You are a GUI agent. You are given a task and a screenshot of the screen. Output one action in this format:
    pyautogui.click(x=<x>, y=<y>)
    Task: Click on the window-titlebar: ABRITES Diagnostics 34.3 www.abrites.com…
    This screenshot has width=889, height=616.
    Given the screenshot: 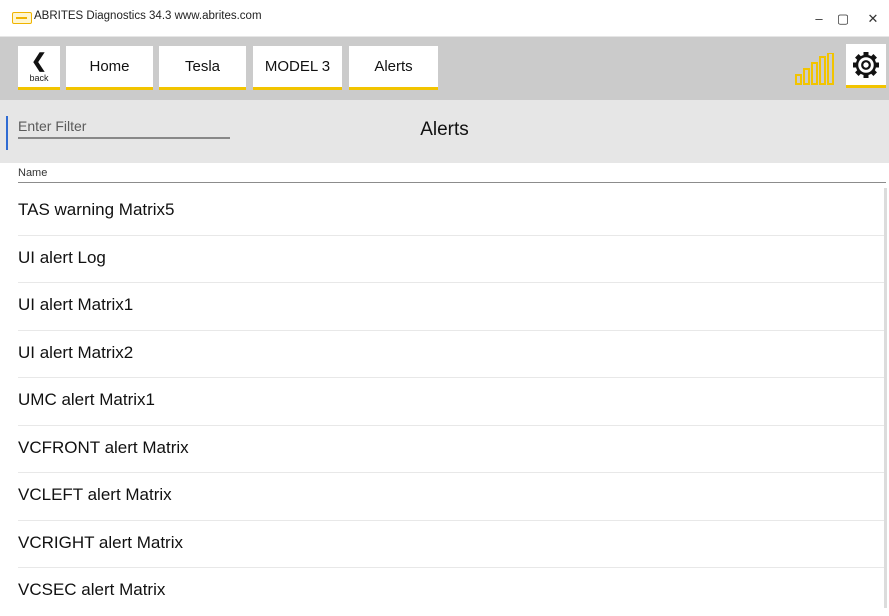 What is the action you would take?
    pyautogui.click(x=444, y=18)
    